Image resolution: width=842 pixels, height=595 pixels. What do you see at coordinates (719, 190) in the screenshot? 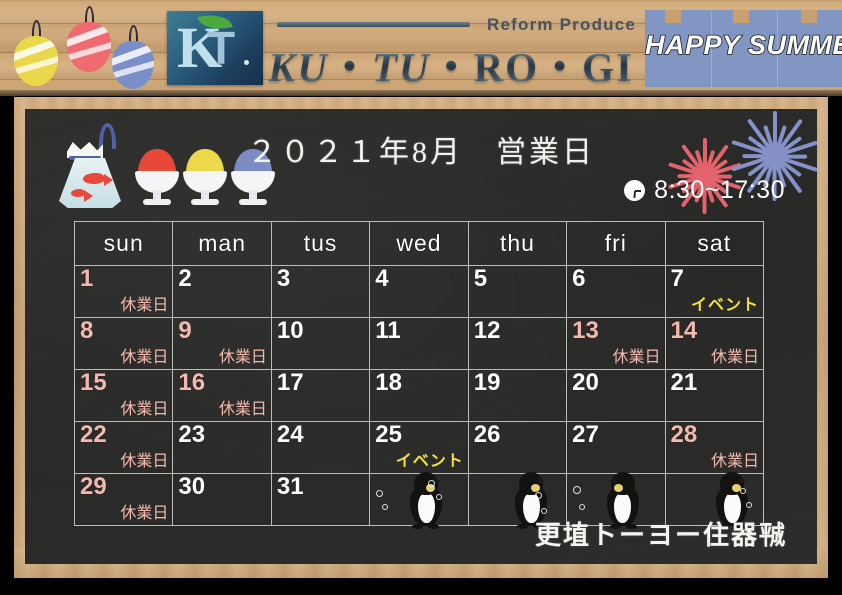
I see `business-hours-text: 8:30~17:30` at bounding box center [719, 190].